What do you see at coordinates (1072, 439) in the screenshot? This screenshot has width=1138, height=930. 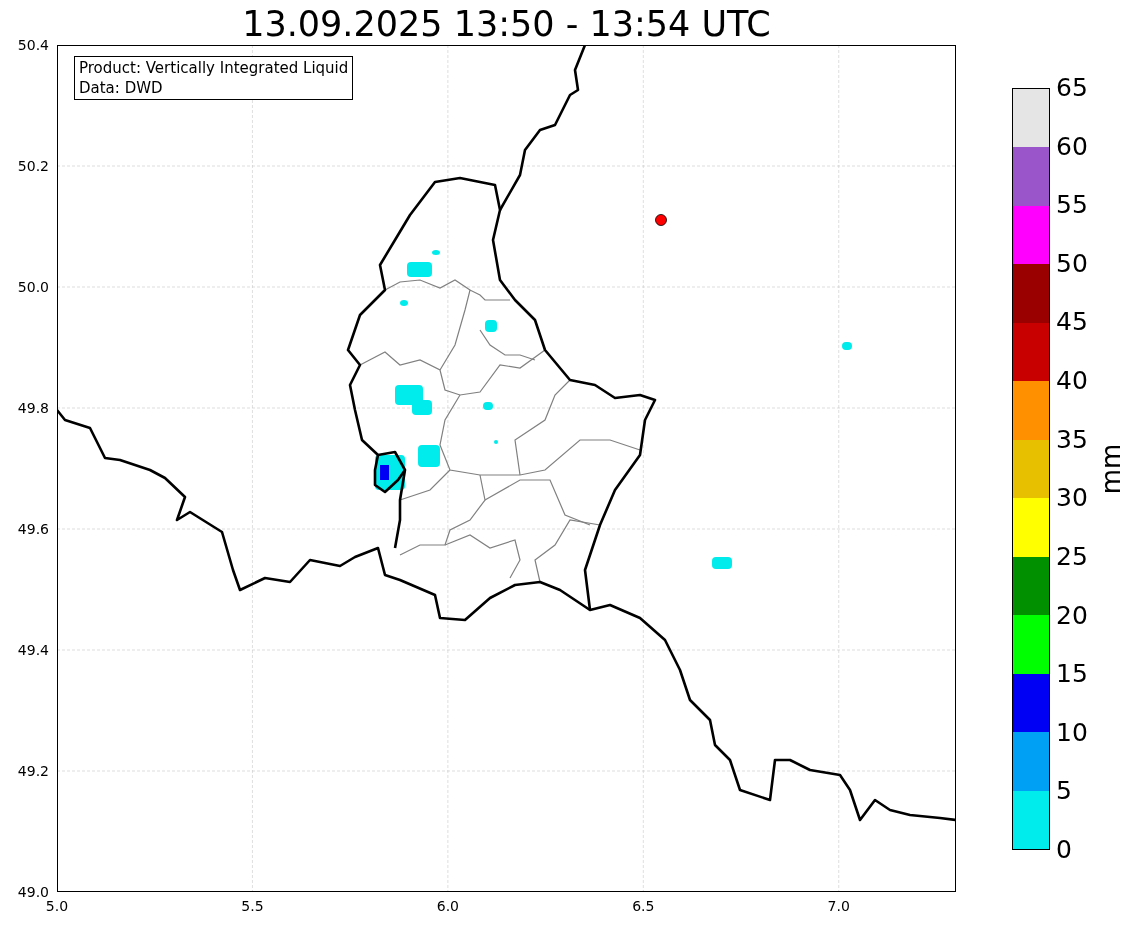 I see `colorbar-tick-label: 35` at bounding box center [1072, 439].